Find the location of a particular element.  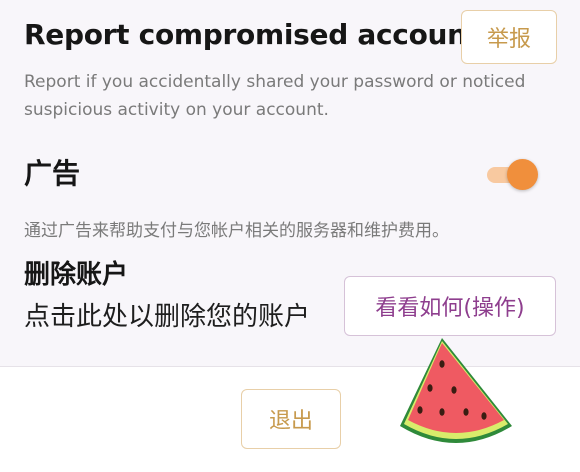

report-button: 举报 is located at coordinates (509, 37).